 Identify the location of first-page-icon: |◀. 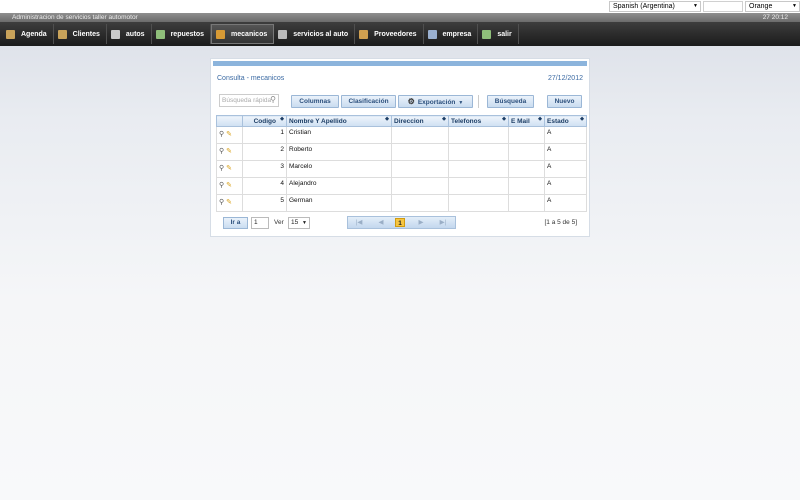
(359, 222).